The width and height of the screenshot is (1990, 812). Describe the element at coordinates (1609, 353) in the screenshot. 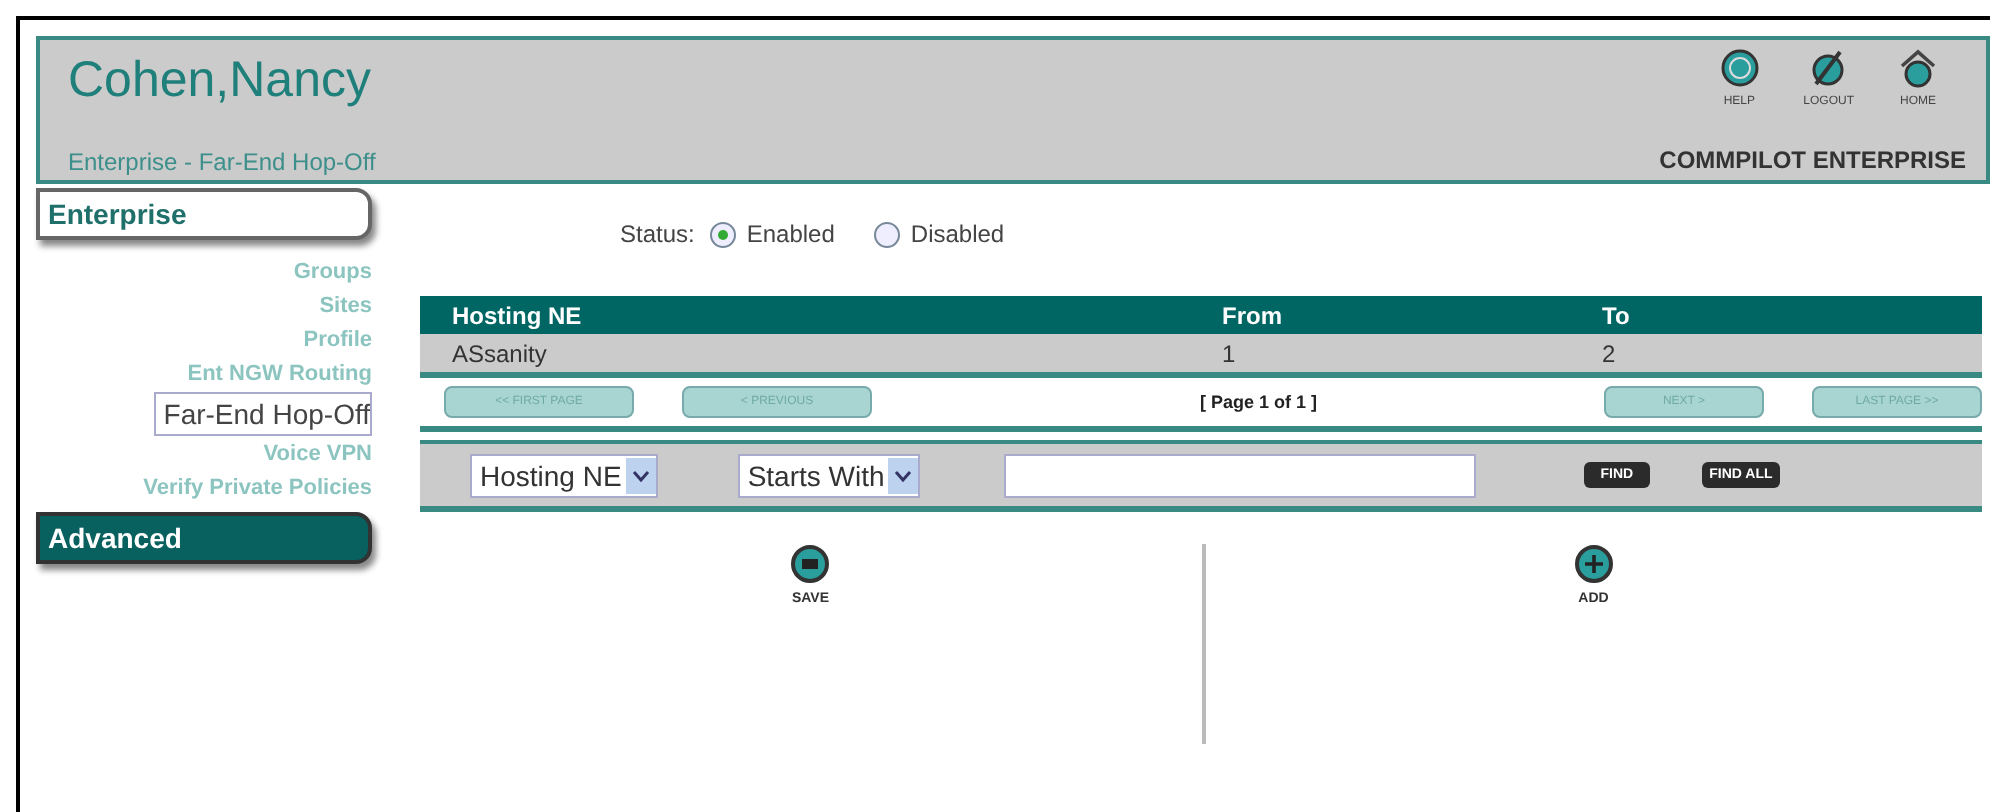

I see `table-cell-text: 2` at that location.